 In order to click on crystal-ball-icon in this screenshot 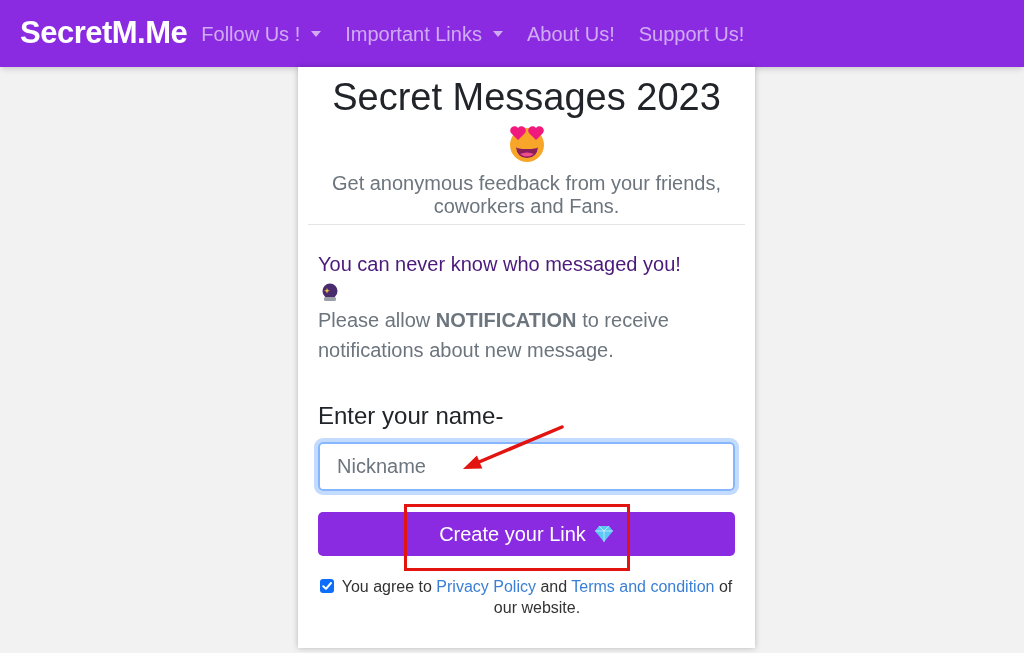, I will do `click(330, 292)`.